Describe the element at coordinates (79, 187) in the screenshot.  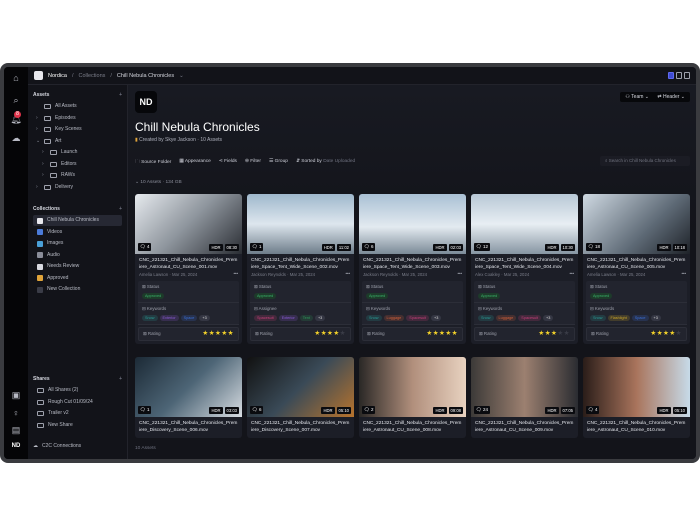
I see `sidebar-item-asset: › Delivery` at that location.